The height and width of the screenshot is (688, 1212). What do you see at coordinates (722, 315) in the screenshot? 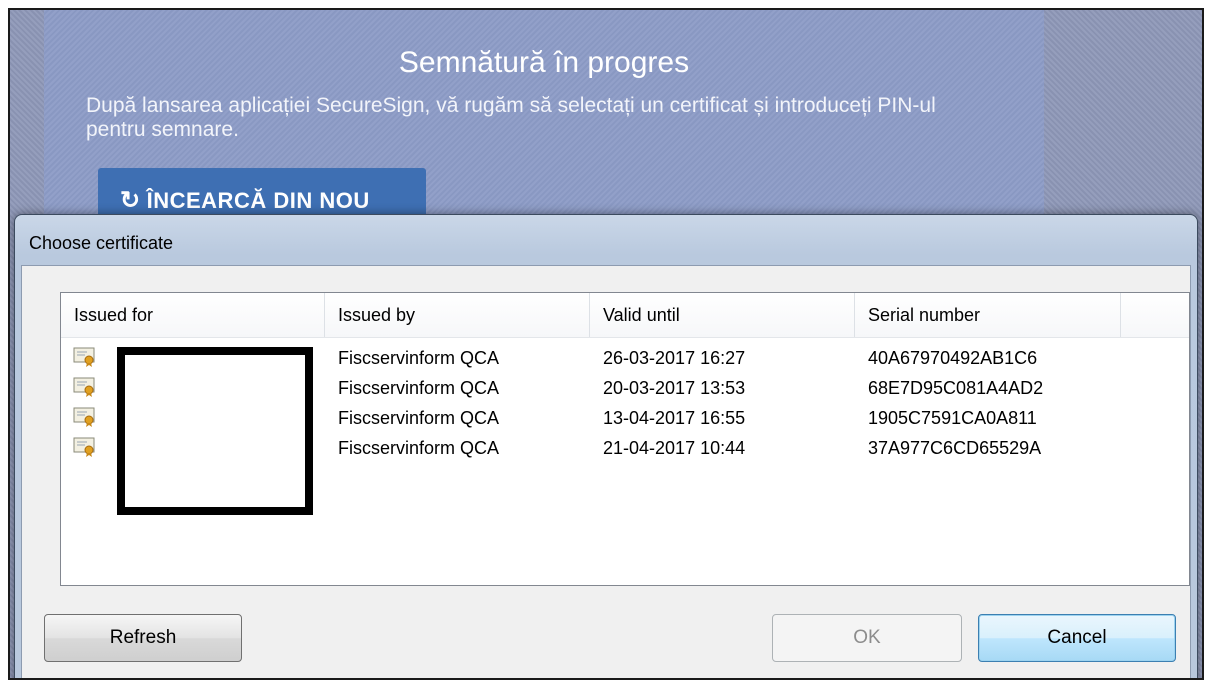
I see `column-header-valid-until: Valid until` at bounding box center [722, 315].